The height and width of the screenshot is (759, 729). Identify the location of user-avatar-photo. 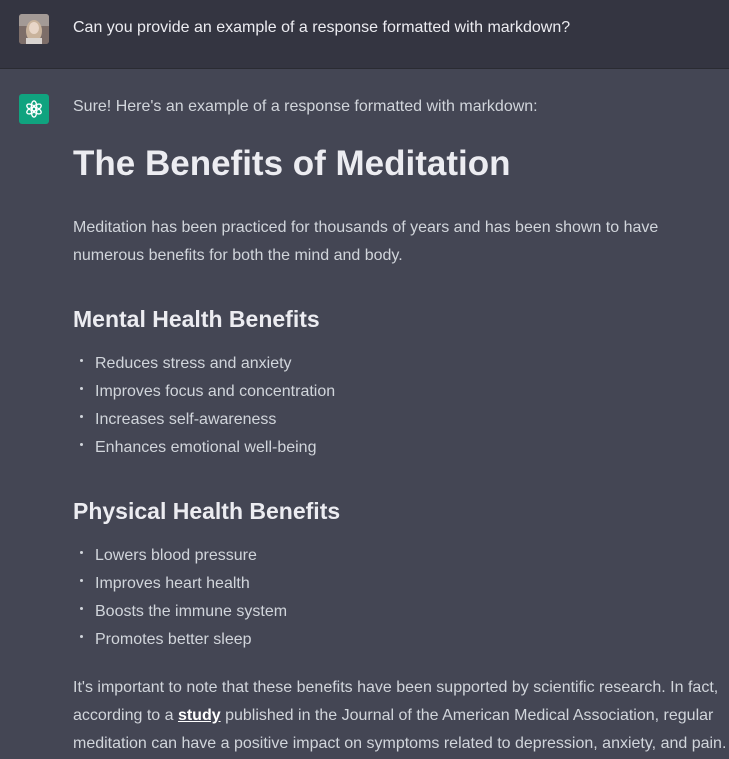
(34, 29).